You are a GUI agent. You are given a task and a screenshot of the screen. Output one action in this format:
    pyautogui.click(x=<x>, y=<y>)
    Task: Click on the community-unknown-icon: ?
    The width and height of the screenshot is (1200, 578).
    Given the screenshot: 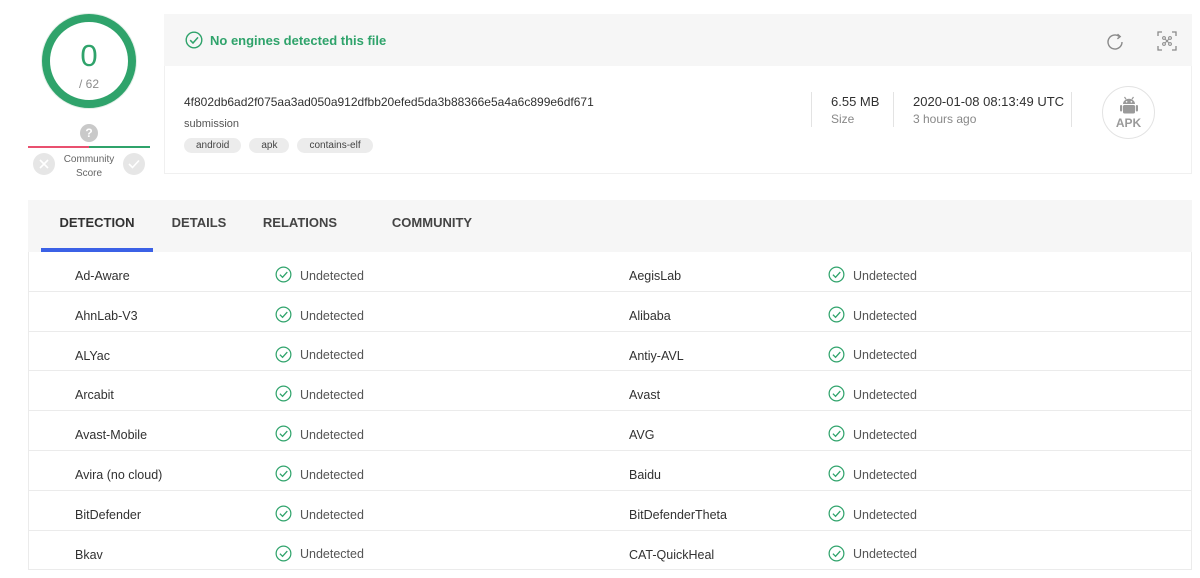 What is the action you would take?
    pyautogui.click(x=89, y=133)
    